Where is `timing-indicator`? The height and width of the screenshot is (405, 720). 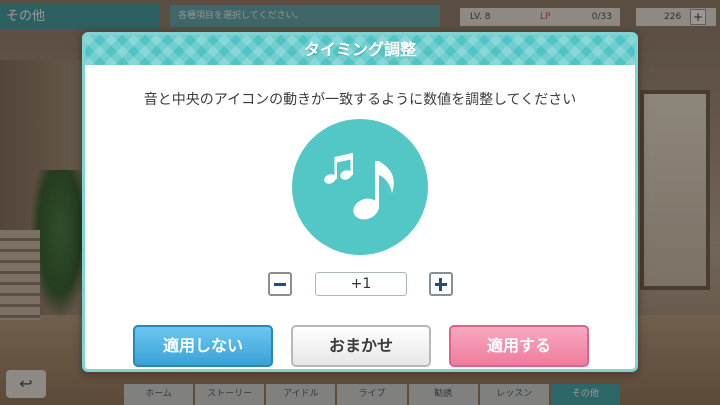
timing-indicator is located at coordinates (360, 187).